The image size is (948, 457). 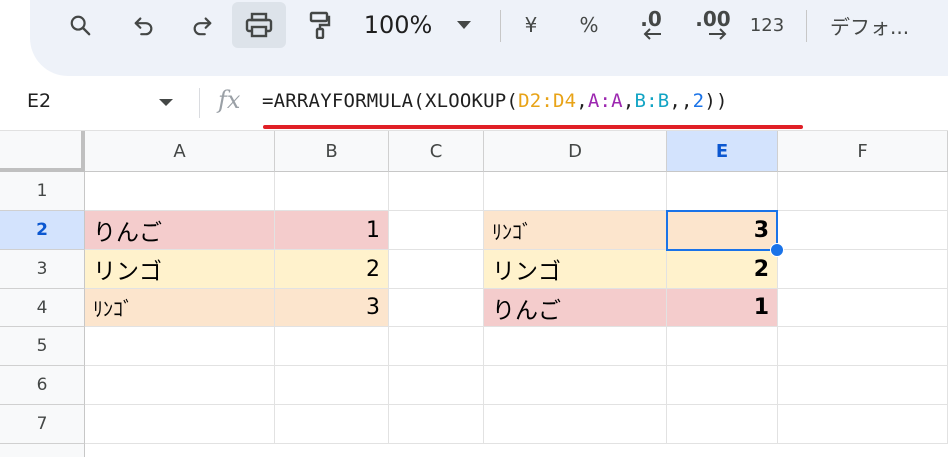 I want to click on column-header-d: D, so click(x=575, y=151).